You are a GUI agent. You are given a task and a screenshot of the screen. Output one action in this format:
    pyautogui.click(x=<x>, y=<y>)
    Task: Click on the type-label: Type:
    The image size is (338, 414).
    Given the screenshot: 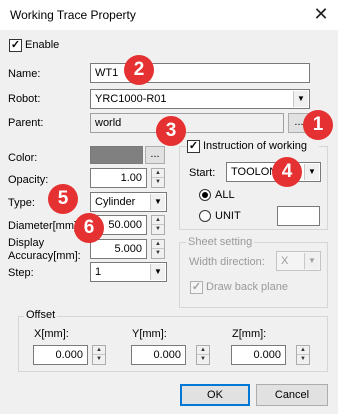 What is the action you would take?
    pyautogui.click(x=21, y=203)
    